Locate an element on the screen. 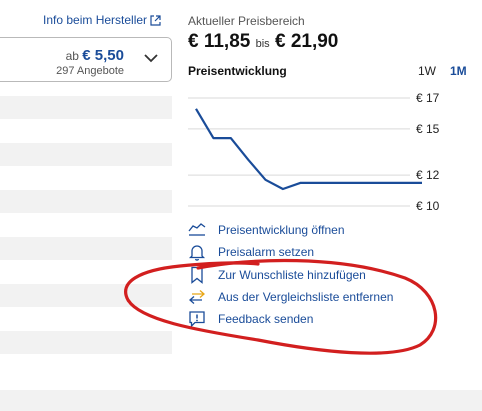 This screenshot has height=411, width=482. offer-price-prefix: ab is located at coordinates (72, 56).